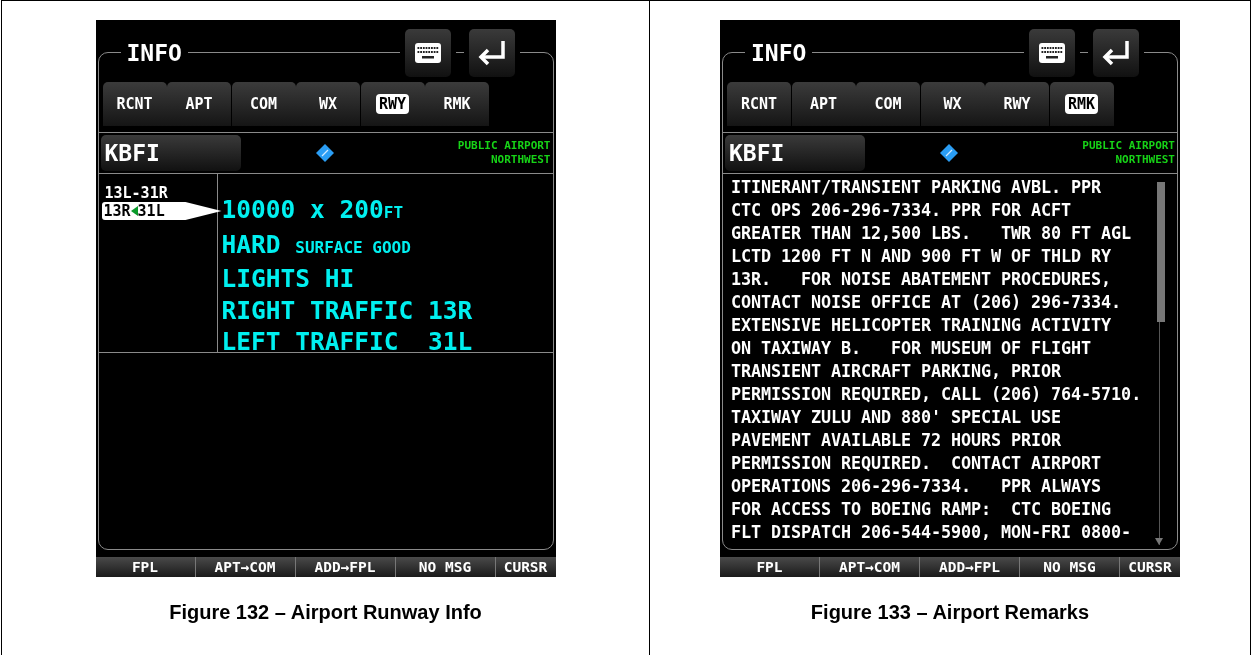 Image resolution: width=1253 pixels, height=655 pixels. What do you see at coordinates (922, 256) in the screenshot?
I see `remark-line: LCTD 1200 FT N AND 900 FT W OF THLD RY` at bounding box center [922, 256].